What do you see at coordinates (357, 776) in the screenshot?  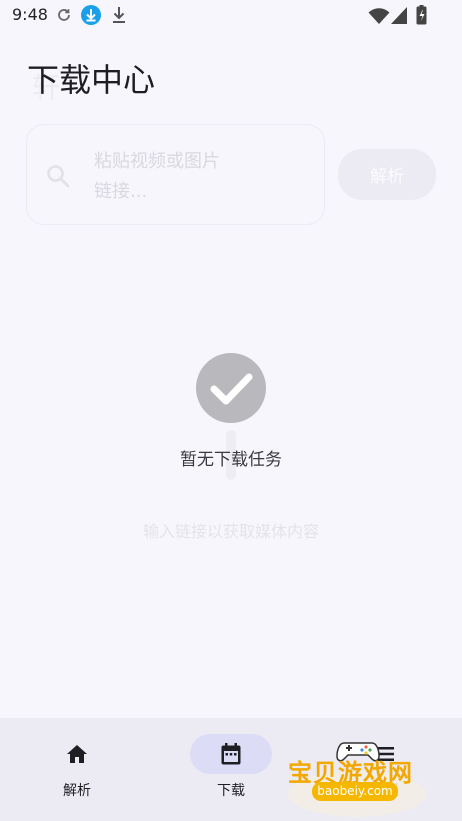 I see `watermark-logo: 宝贝游戏网 baobeiy.com` at bounding box center [357, 776].